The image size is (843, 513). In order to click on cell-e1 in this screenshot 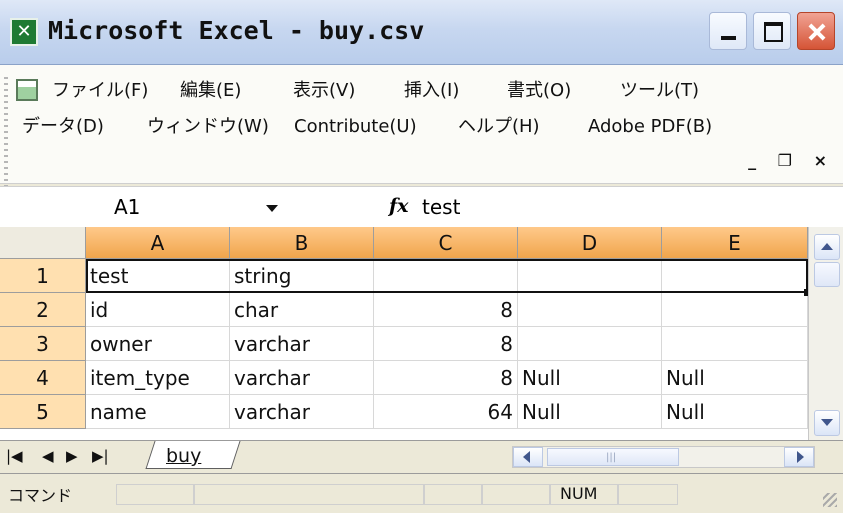, I will do `click(735, 276)`.